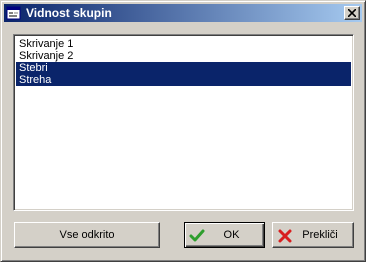 Image resolution: width=366 pixels, height=262 pixels. I want to click on show-all-label: Vse odkrito, so click(87, 235).